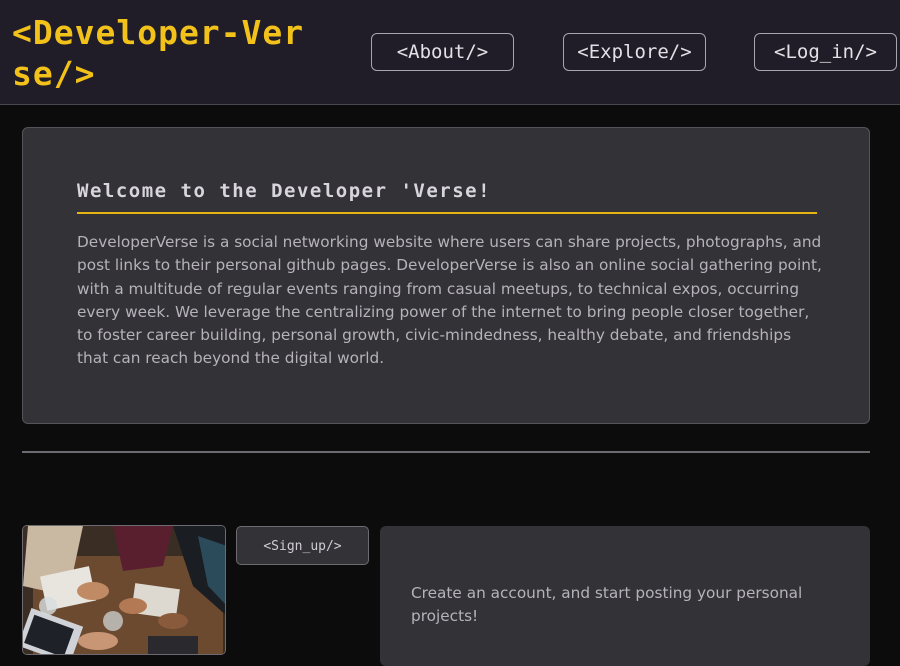  I want to click on section-divider, so click(446, 452).